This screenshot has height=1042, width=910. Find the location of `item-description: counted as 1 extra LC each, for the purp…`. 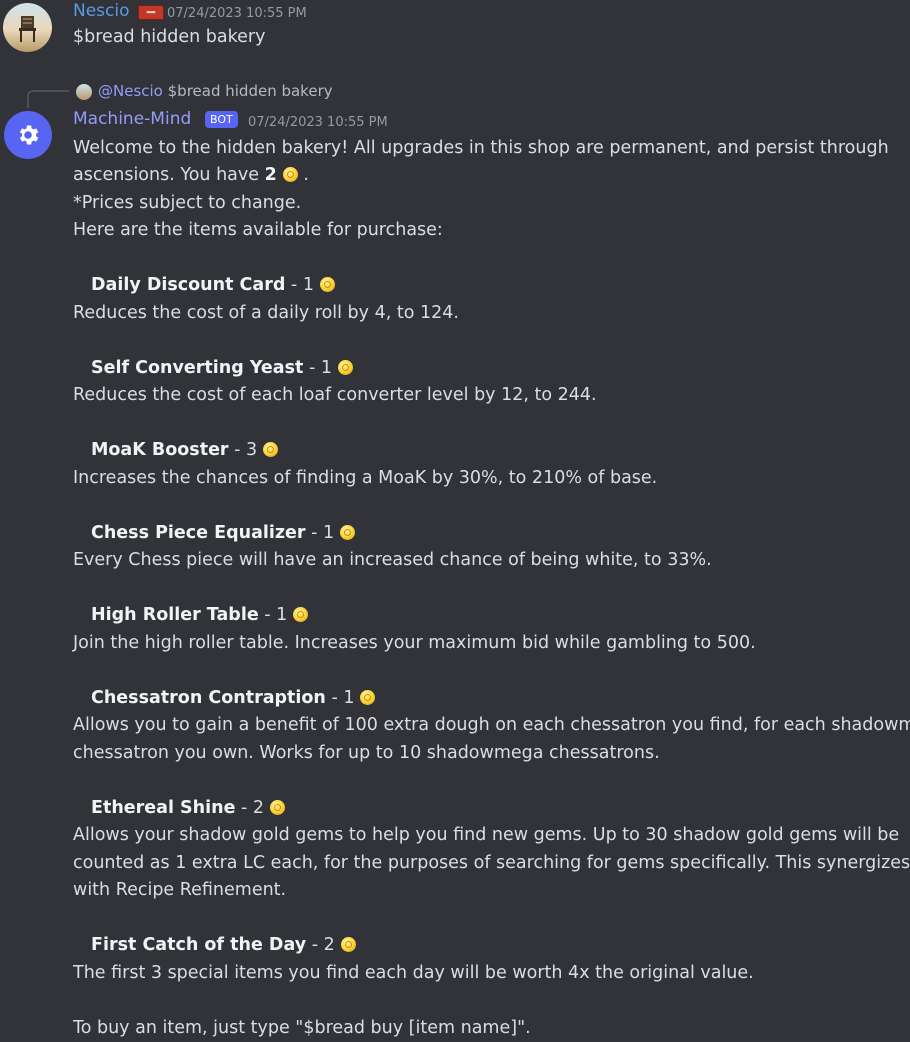

item-description: counted as 1 extra LC each, for the purp… is located at coordinates (491, 863).